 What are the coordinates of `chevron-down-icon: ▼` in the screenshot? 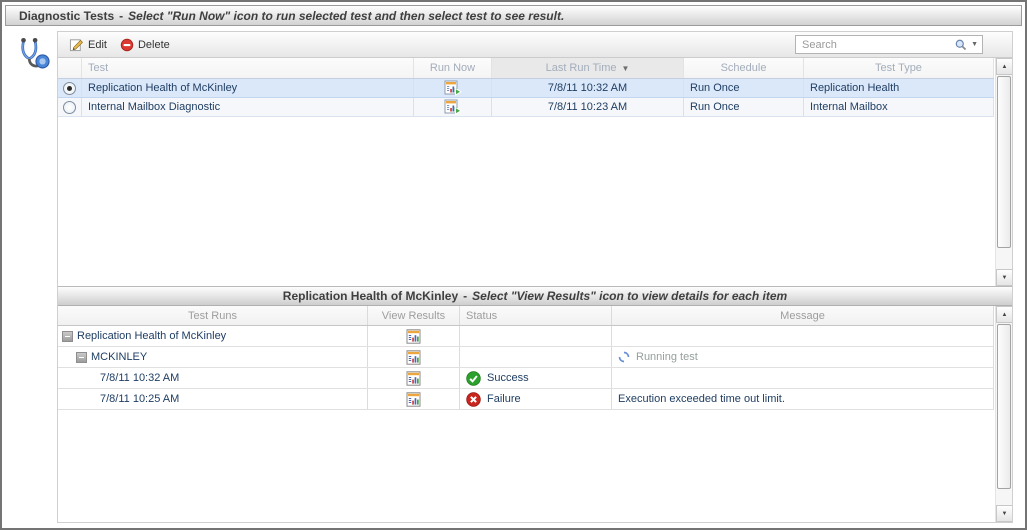 It's located at (974, 44).